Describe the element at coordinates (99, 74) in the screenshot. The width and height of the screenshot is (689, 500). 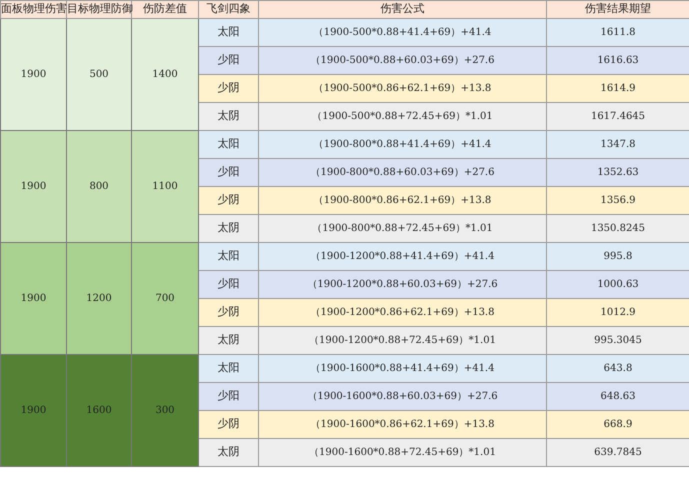
I see `table-cell: 500` at that location.